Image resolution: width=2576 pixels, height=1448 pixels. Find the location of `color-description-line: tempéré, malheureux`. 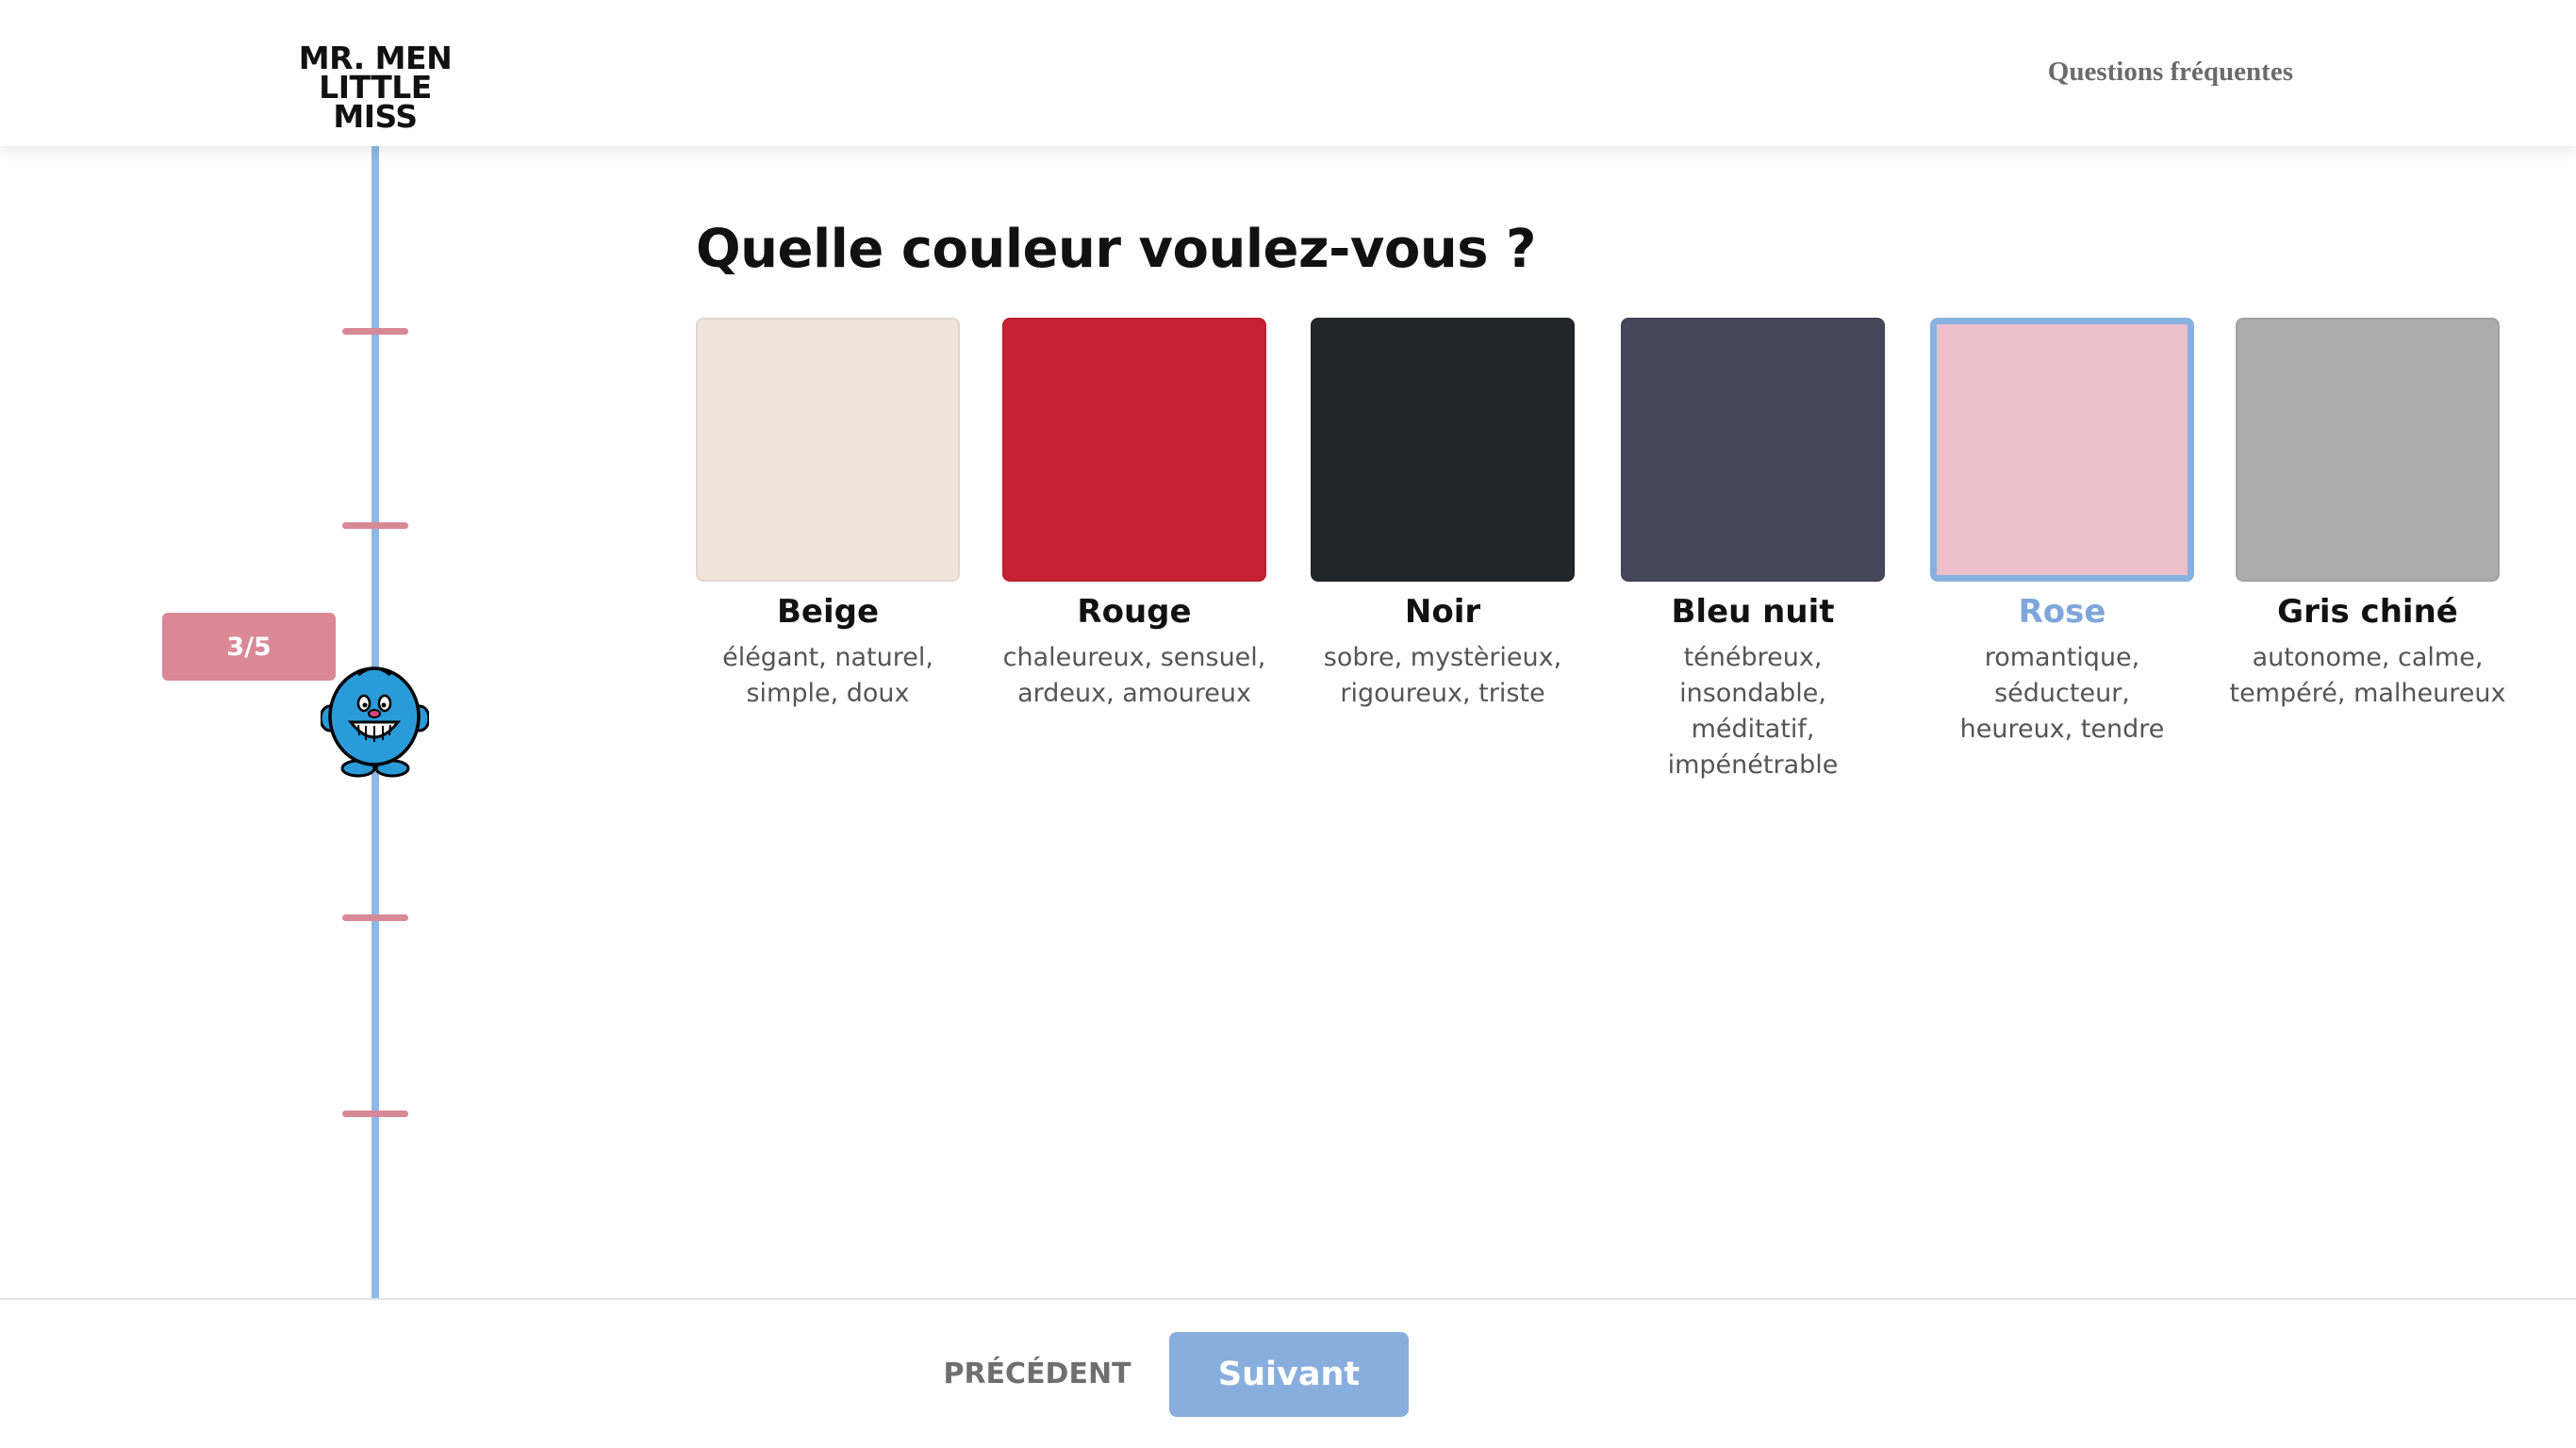

color-description-line: tempéré, malheureux is located at coordinates (2367, 693).